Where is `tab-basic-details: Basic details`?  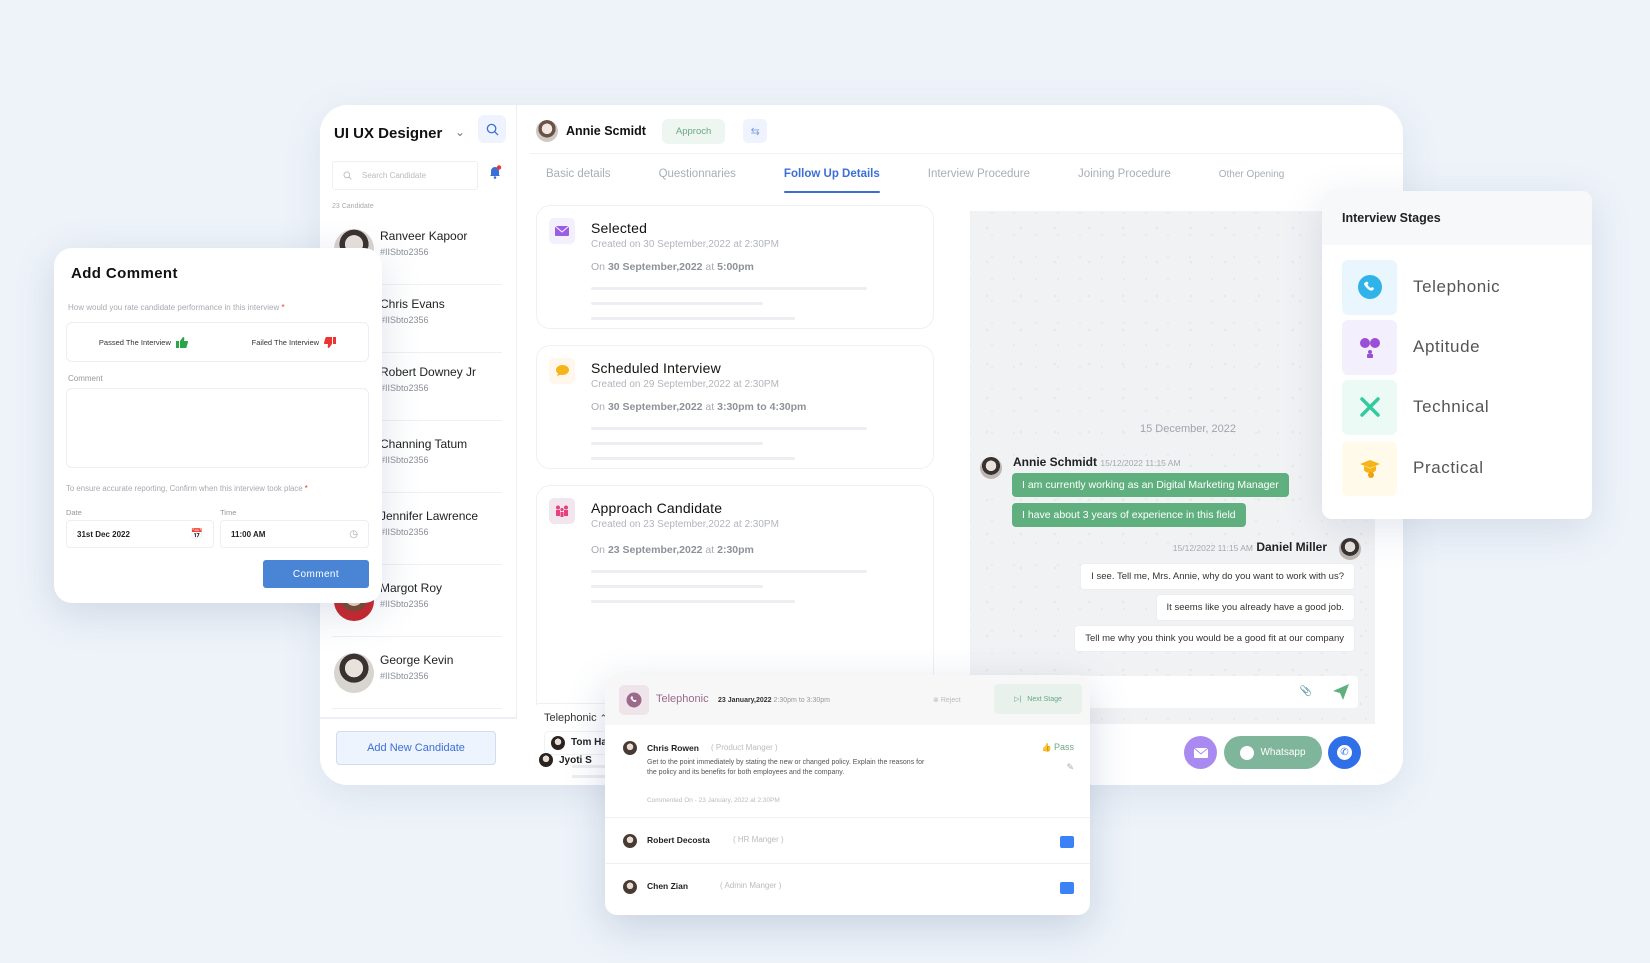
tab-basic-details: Basic details is located at coordinates (578, 174).